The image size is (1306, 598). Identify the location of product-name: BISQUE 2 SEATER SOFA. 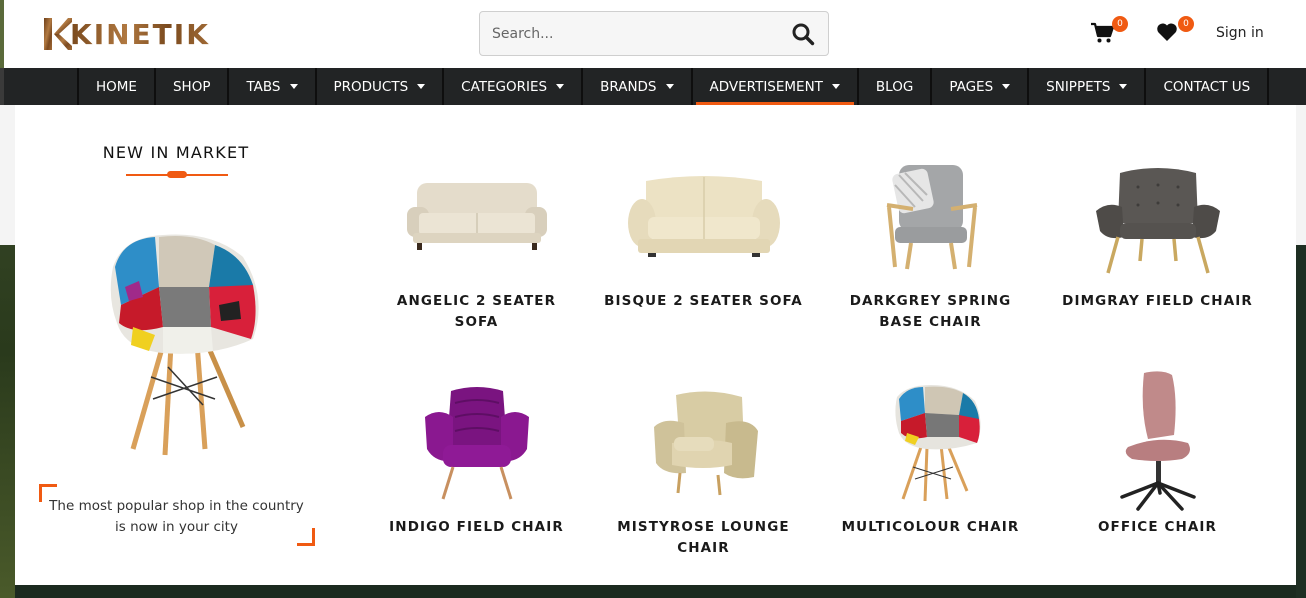
(703, 301).